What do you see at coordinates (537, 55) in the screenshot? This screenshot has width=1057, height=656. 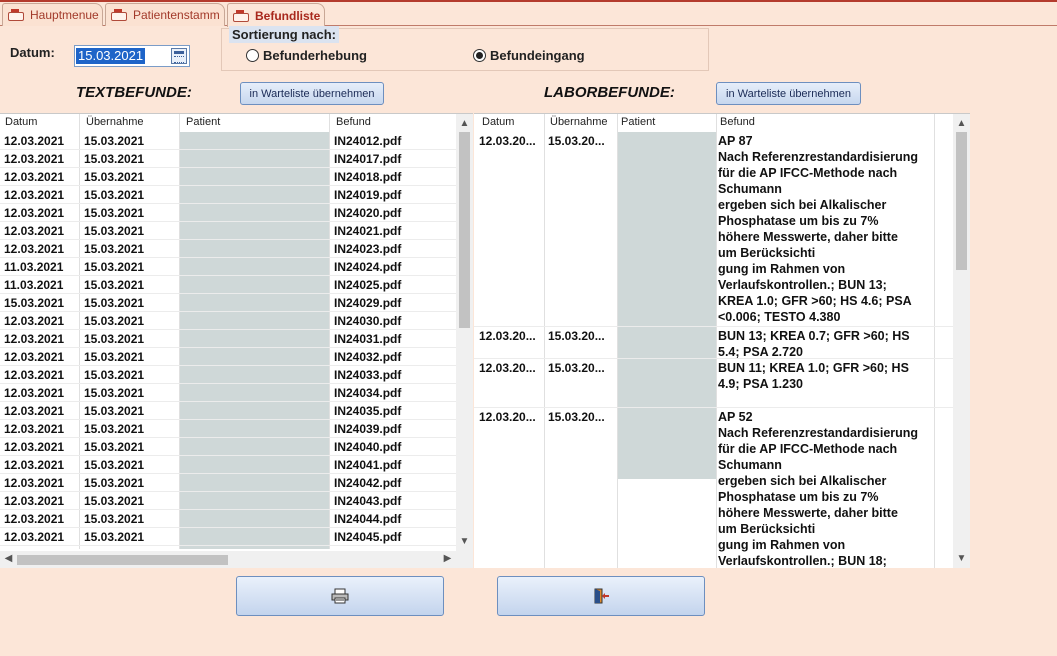 I see `radio-label: Befundeingang` at bounding box center [537, 55].